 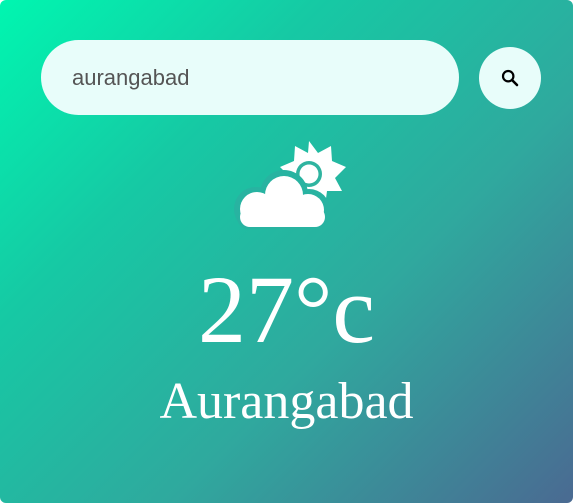 I want to click on search-button, so click(x=510, y=78).